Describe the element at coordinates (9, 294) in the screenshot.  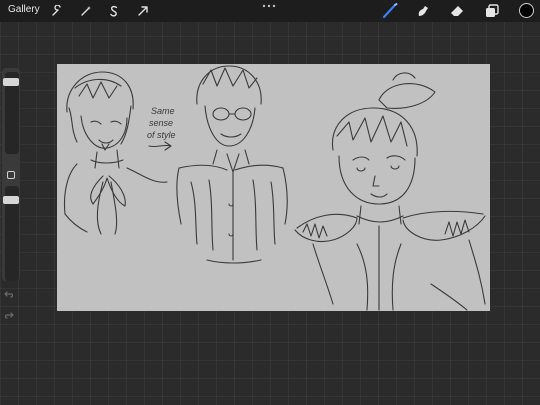
I see `undo-icon` at that location.